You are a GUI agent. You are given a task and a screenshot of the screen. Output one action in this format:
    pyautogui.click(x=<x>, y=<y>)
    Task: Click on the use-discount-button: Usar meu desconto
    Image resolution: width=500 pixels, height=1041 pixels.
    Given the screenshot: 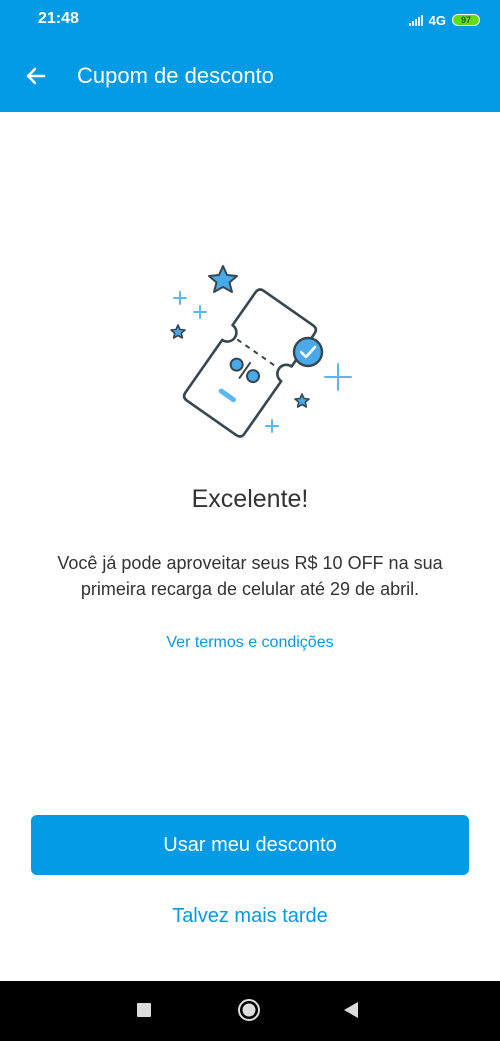 What is the action you would take?
    pyautogui.click(x=250, y=845)
    